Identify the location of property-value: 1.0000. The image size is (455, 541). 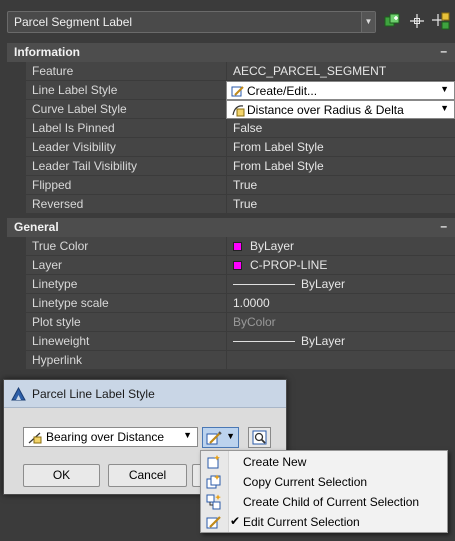
(340, 303).